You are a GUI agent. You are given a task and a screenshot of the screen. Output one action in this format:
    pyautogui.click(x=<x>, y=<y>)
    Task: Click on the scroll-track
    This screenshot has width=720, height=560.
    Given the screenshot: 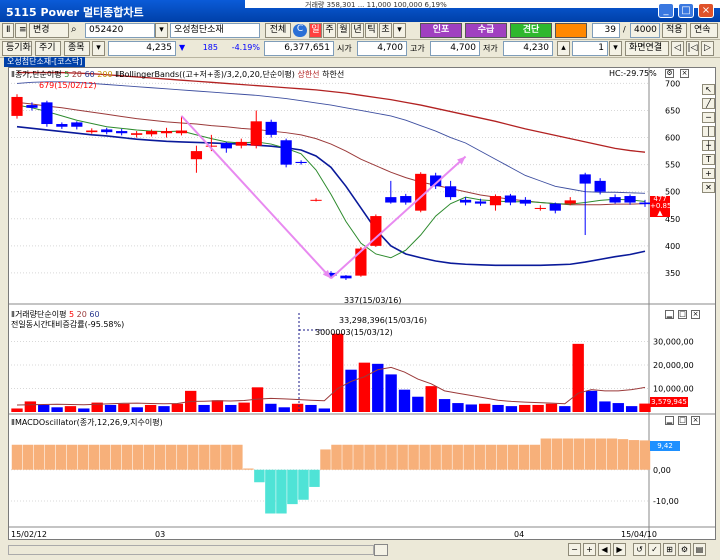 What is the action you would take?
    pyautogui.click(x=191, y=550)
    